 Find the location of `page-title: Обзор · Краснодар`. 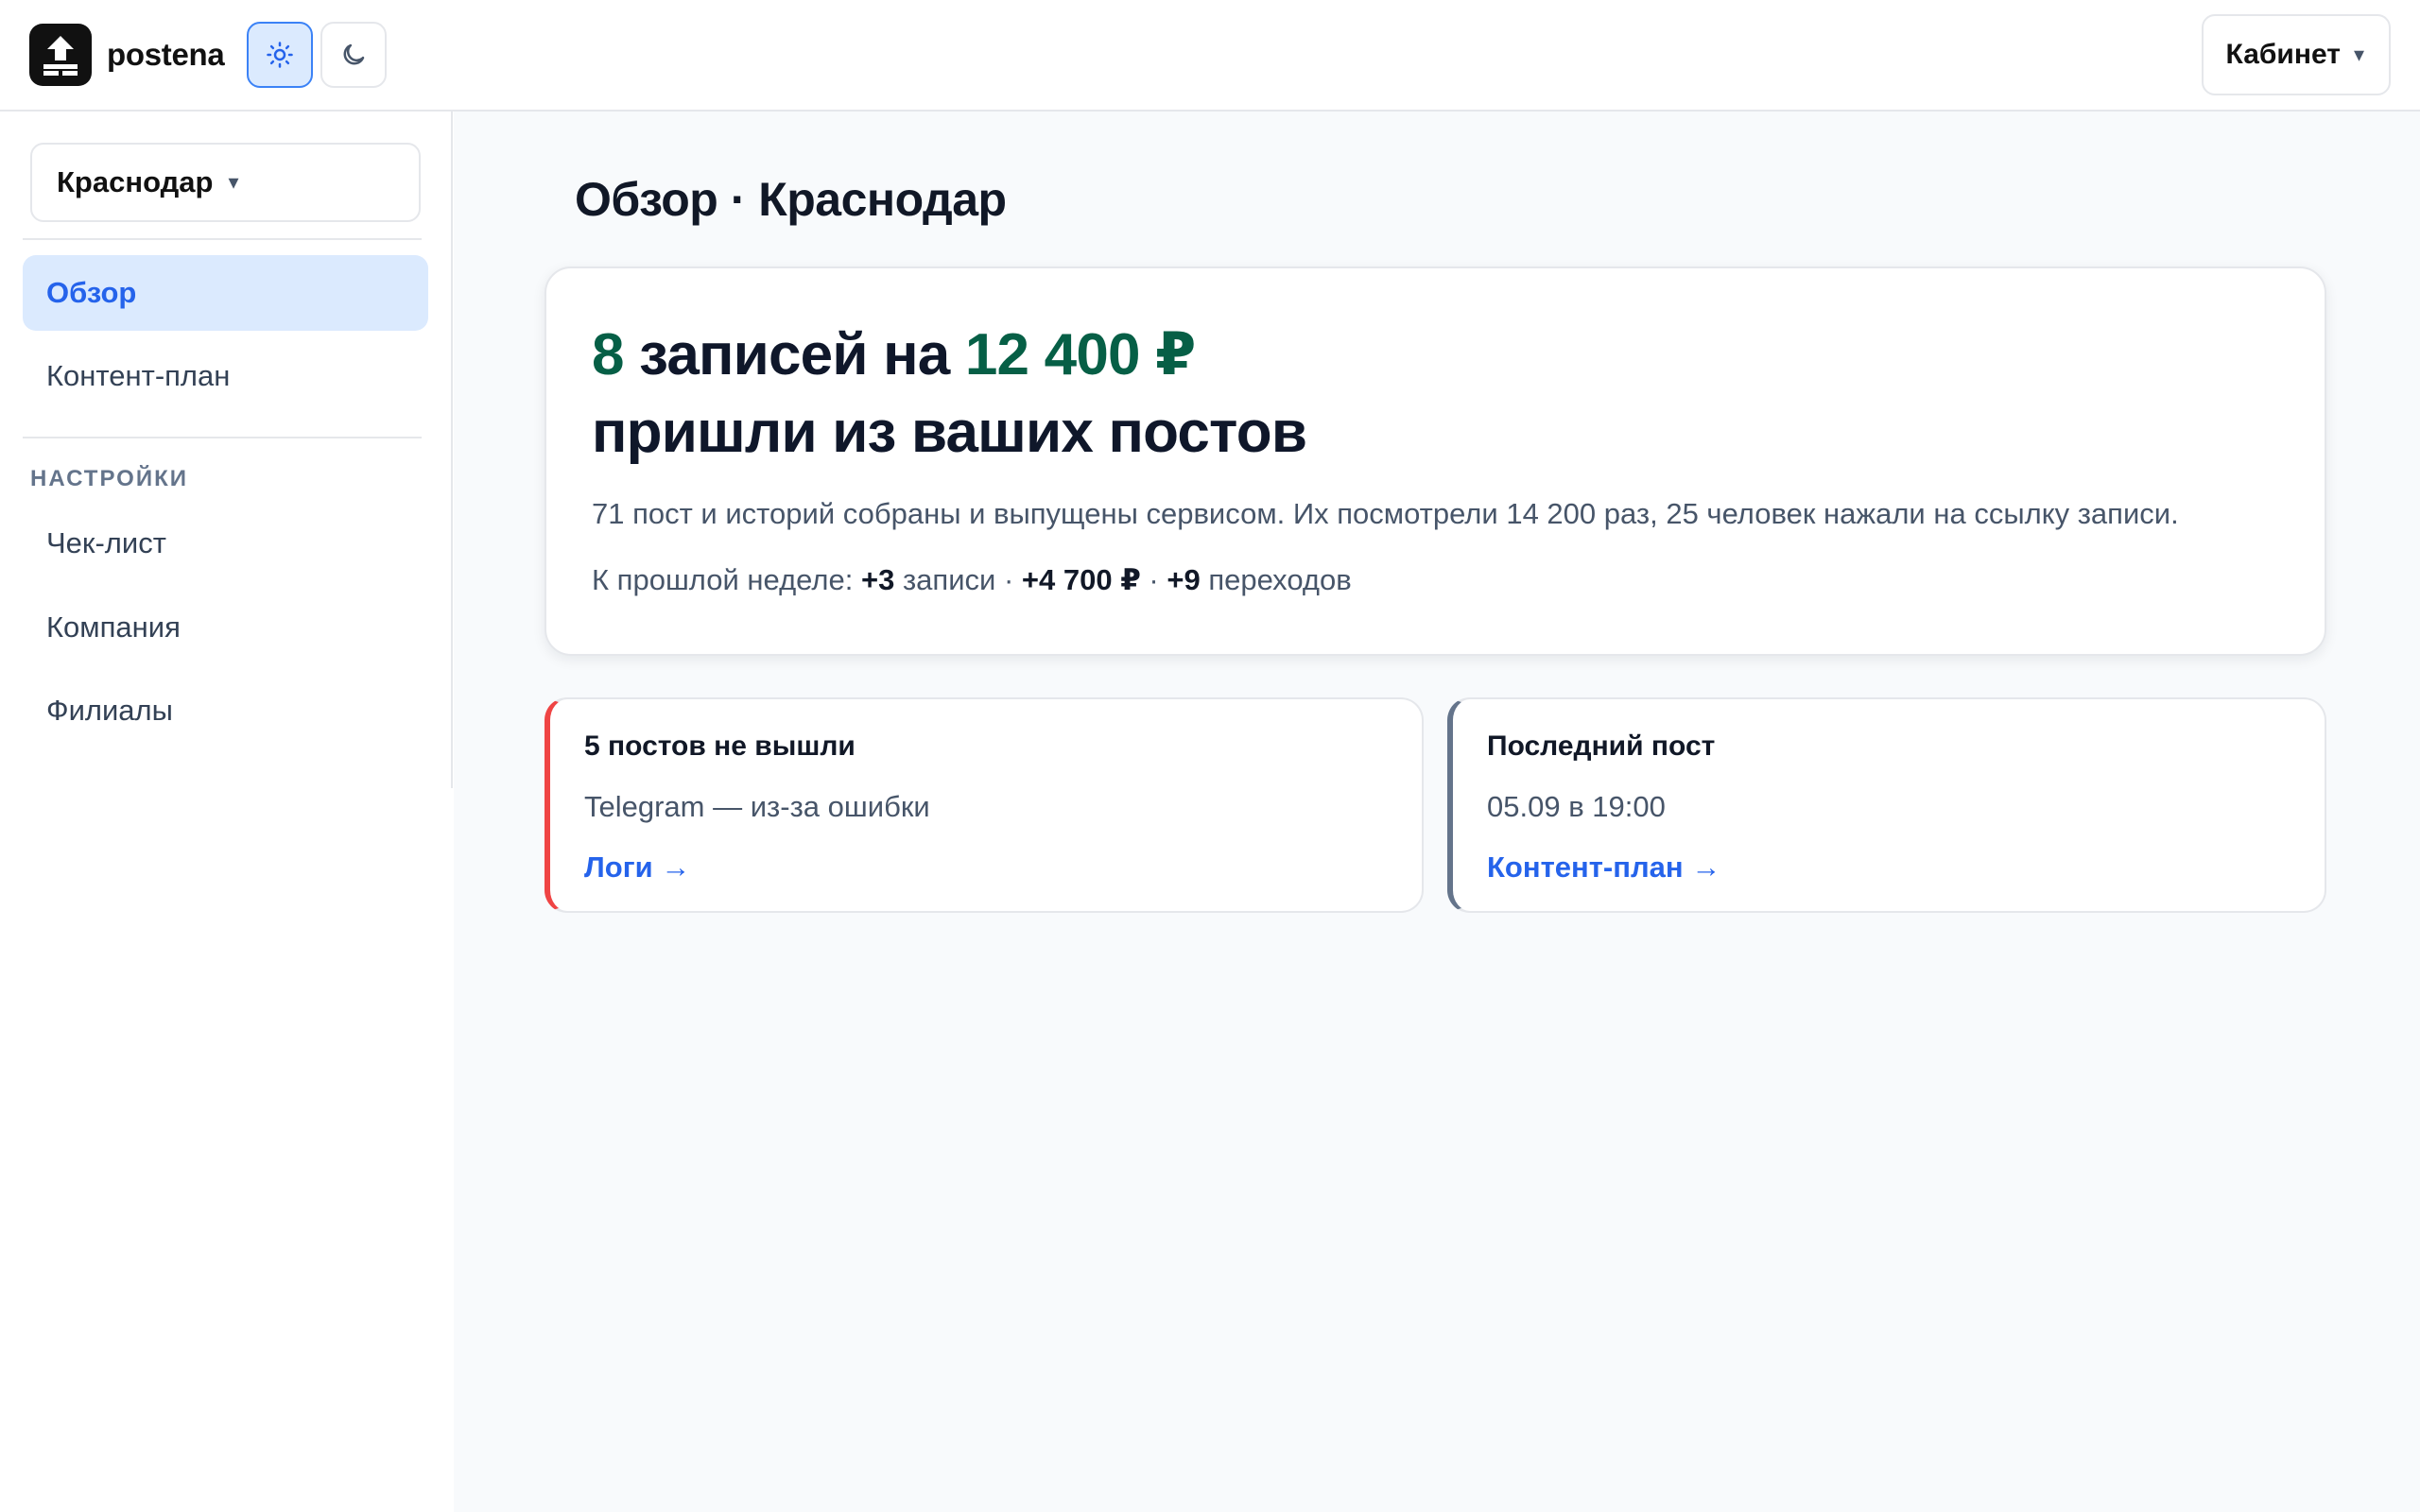

page-title: Обзор · Краснодар is located at coordinates (791, 199).